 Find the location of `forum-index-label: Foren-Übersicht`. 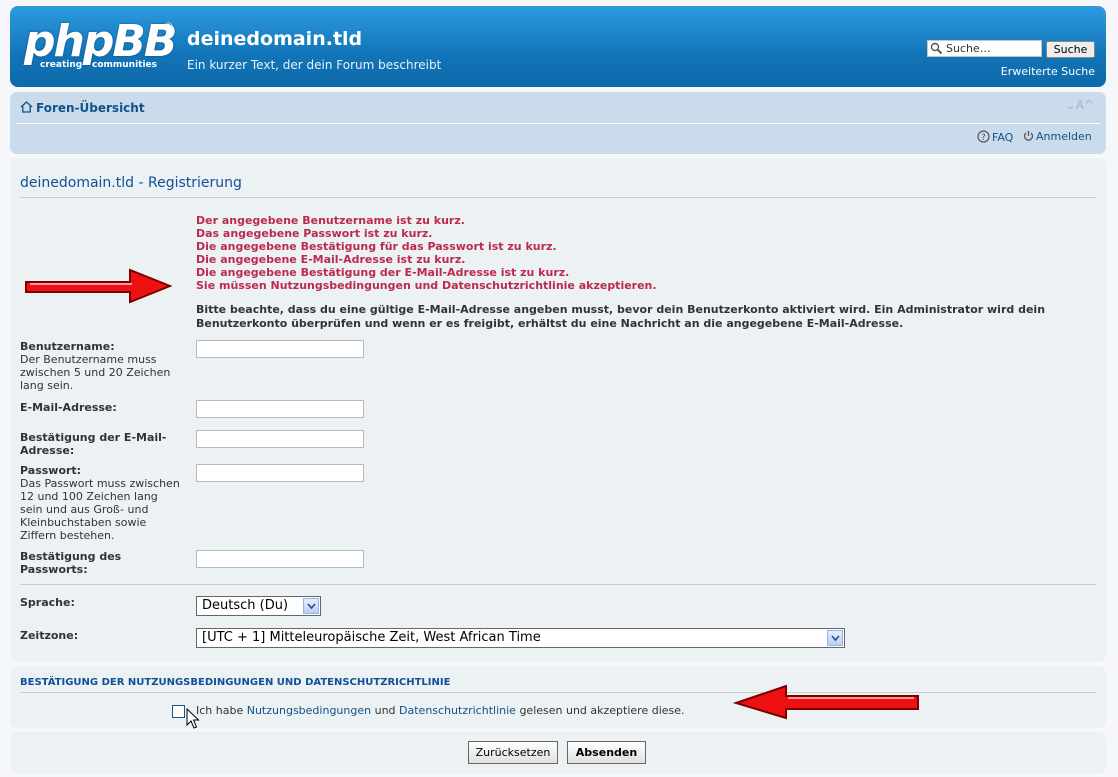

forum-index-label: Foren-Übersicht is located at coordinates (90, 108).